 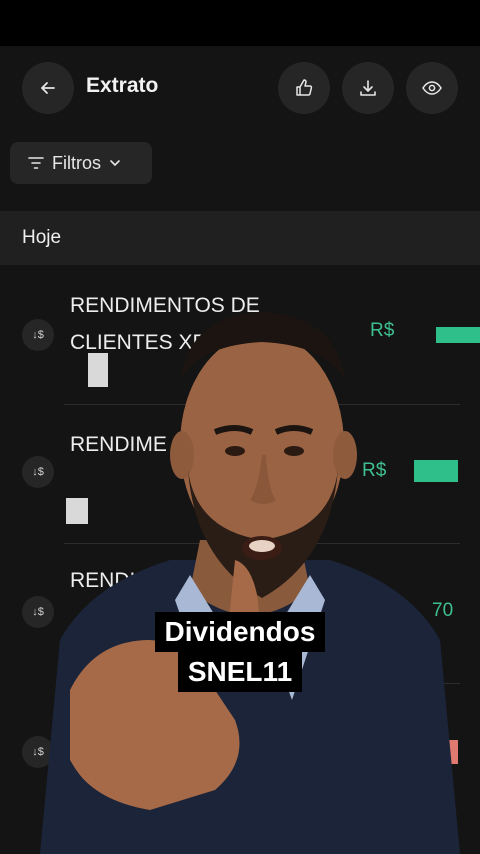 What do you see at coordinates (240, 632) in the screenshot?
I see `caption-line-1: Dividendos` at bounding box center [240, 632].